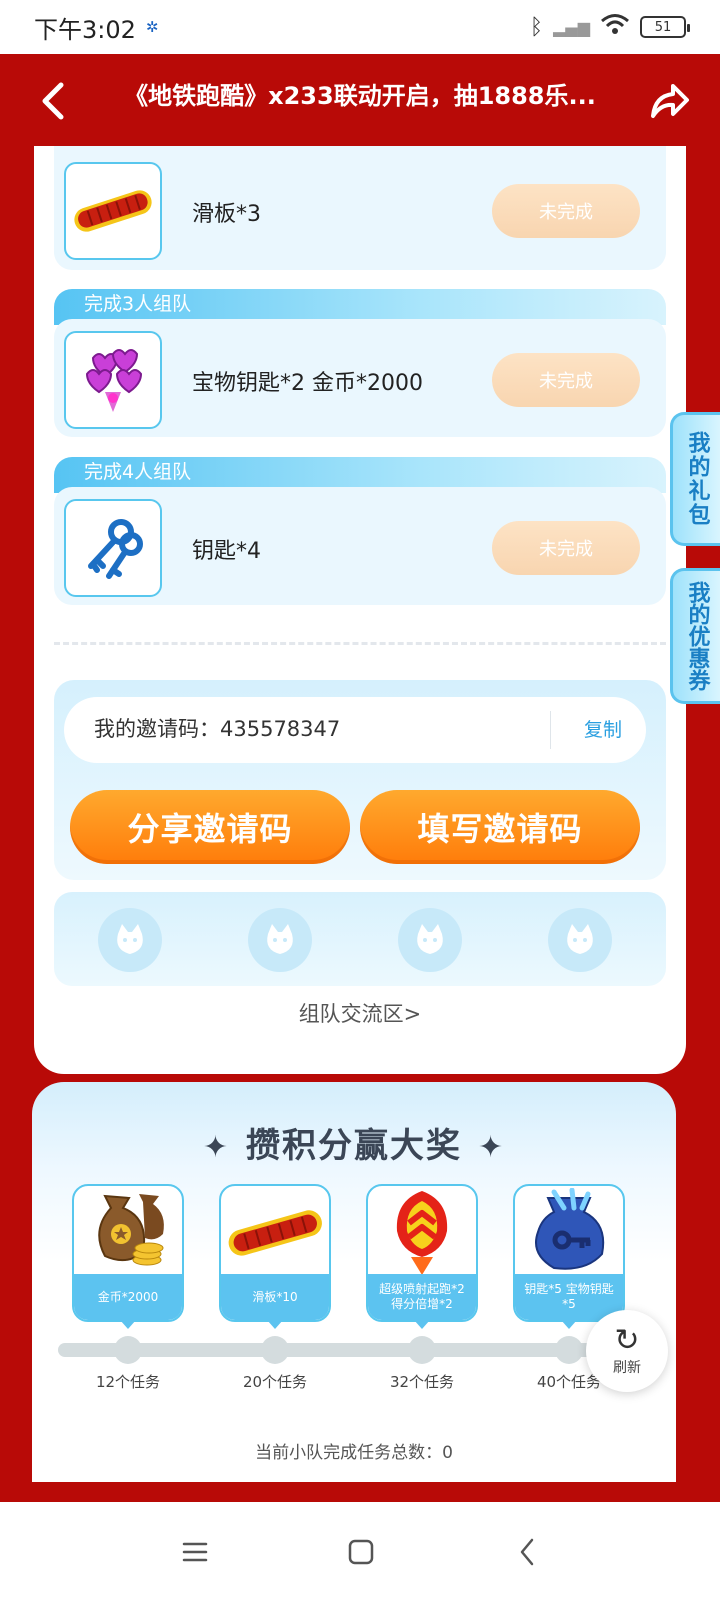 The image size is (720, 1600). I want to click on home-icon, so click(361, 1552).